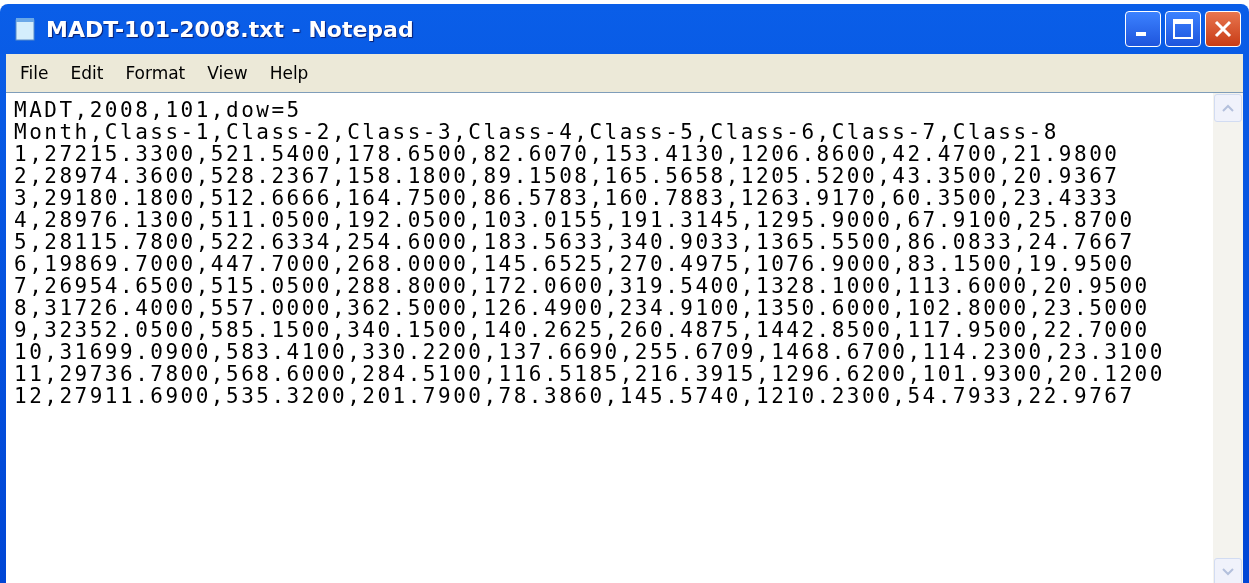  What do you see at coordinates (567, 176) in the screenshot?
I see `text-line: 2,28974.3600,528.2367,158.1800,89.1508,165.5658,1205.5200,43.3500,20.9367` at bounding box center [567, 176].